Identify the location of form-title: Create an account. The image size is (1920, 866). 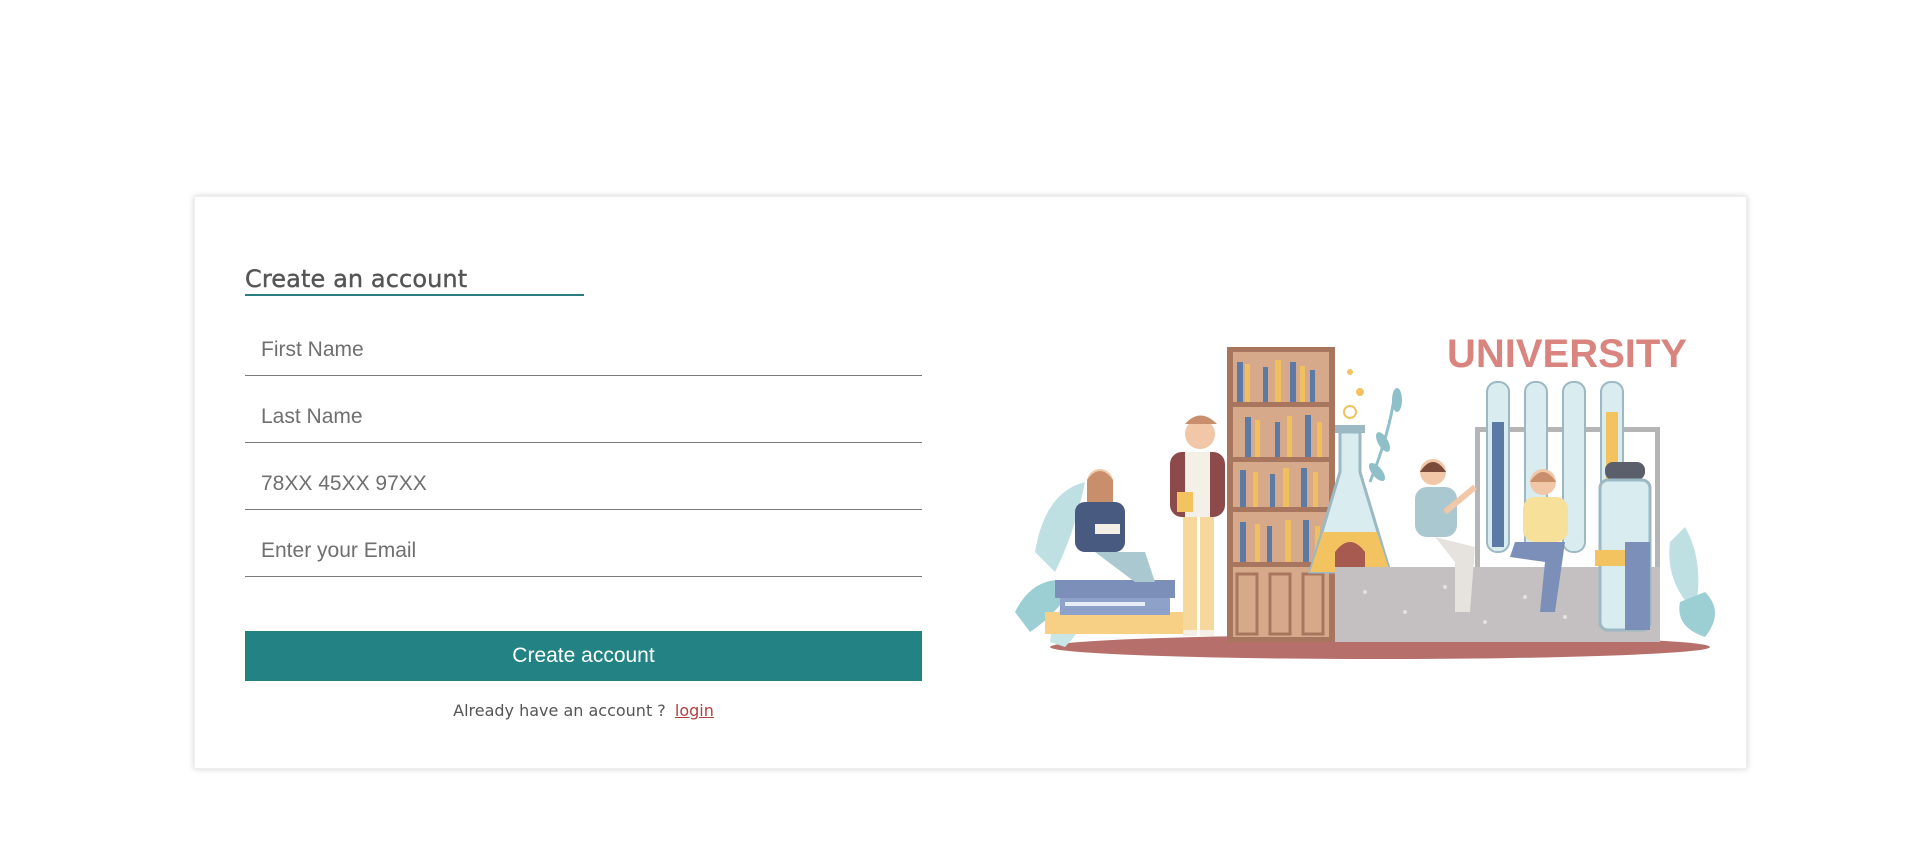
(356, 279).